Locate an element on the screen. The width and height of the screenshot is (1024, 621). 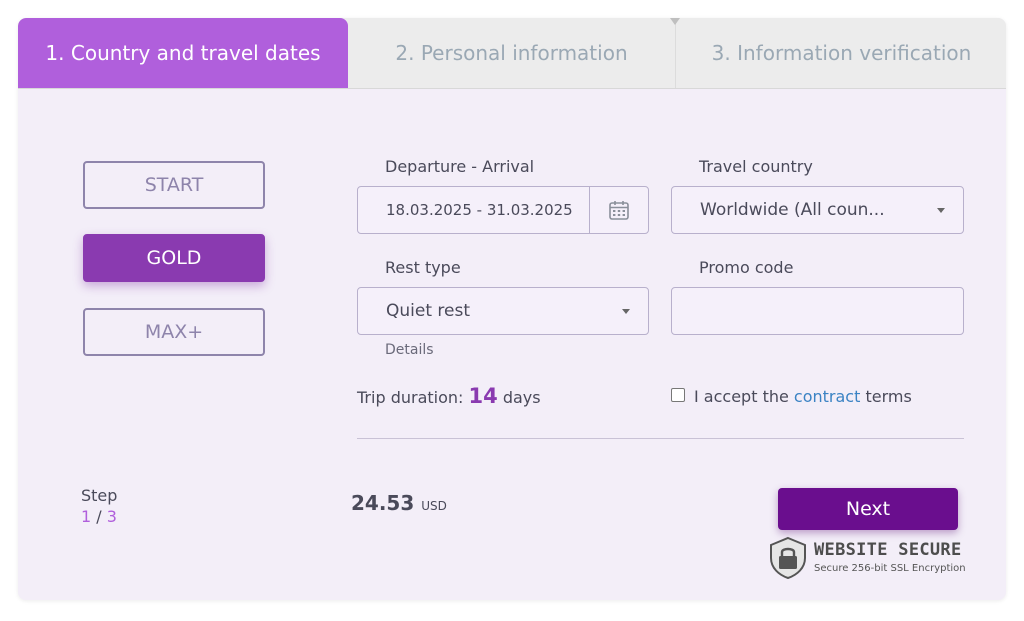
promo-code-input is located at coordinates (817, 311).